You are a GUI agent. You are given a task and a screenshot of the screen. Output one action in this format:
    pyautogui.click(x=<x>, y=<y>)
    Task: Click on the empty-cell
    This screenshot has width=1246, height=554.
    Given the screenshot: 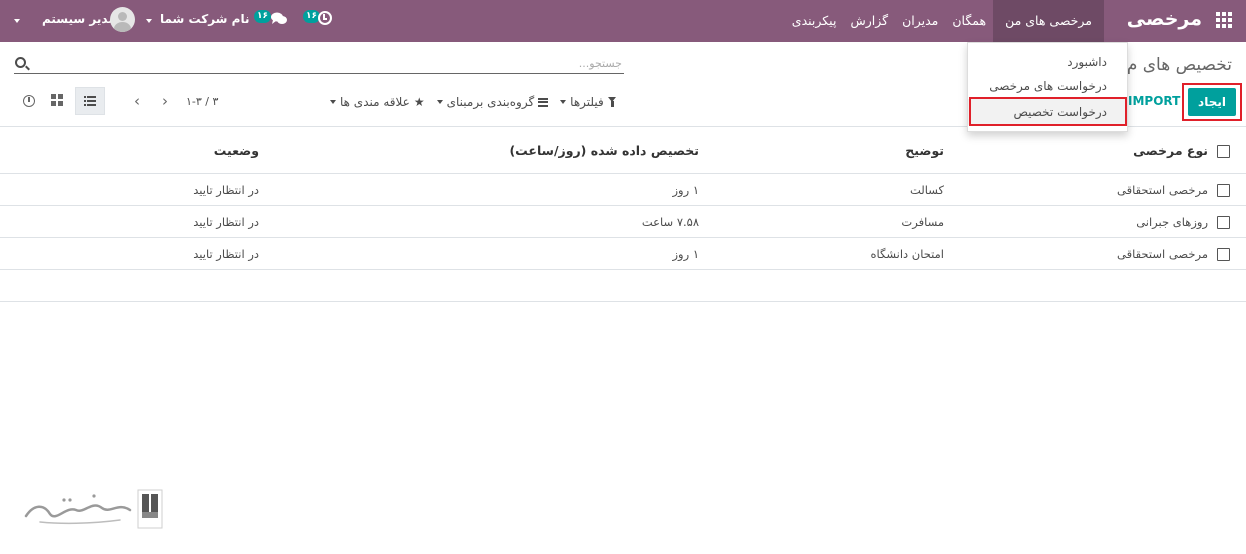 What is the action you would take?
    pyautogui.click(x=623, y=285)
    